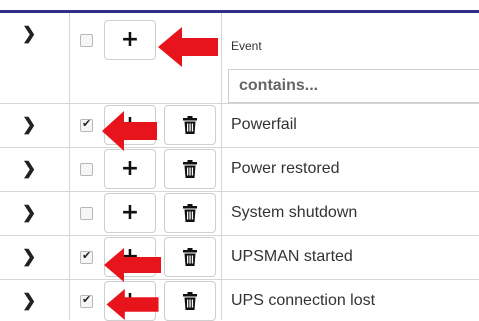 The image size is (479, 321). What do you see at coordinates (292, 256) in the screenshot?
I see `event-name: UPSMAN started` at bounding box center [292, 256].